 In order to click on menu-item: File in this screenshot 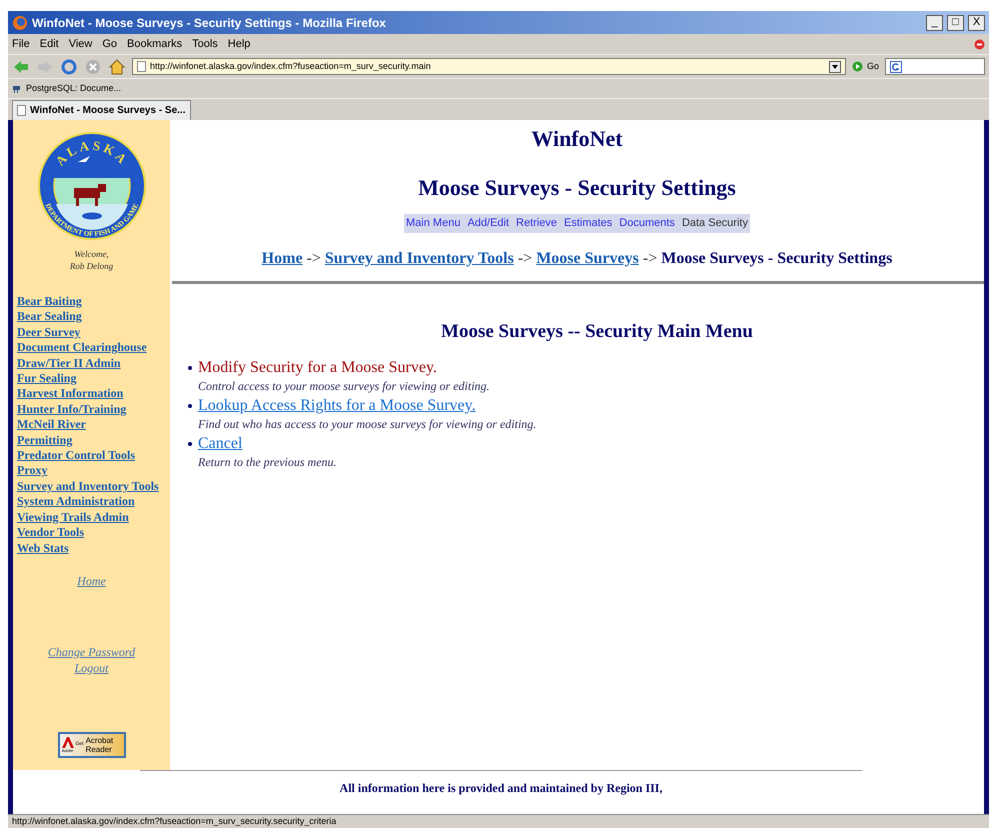, I will do `click(21, 44)`.